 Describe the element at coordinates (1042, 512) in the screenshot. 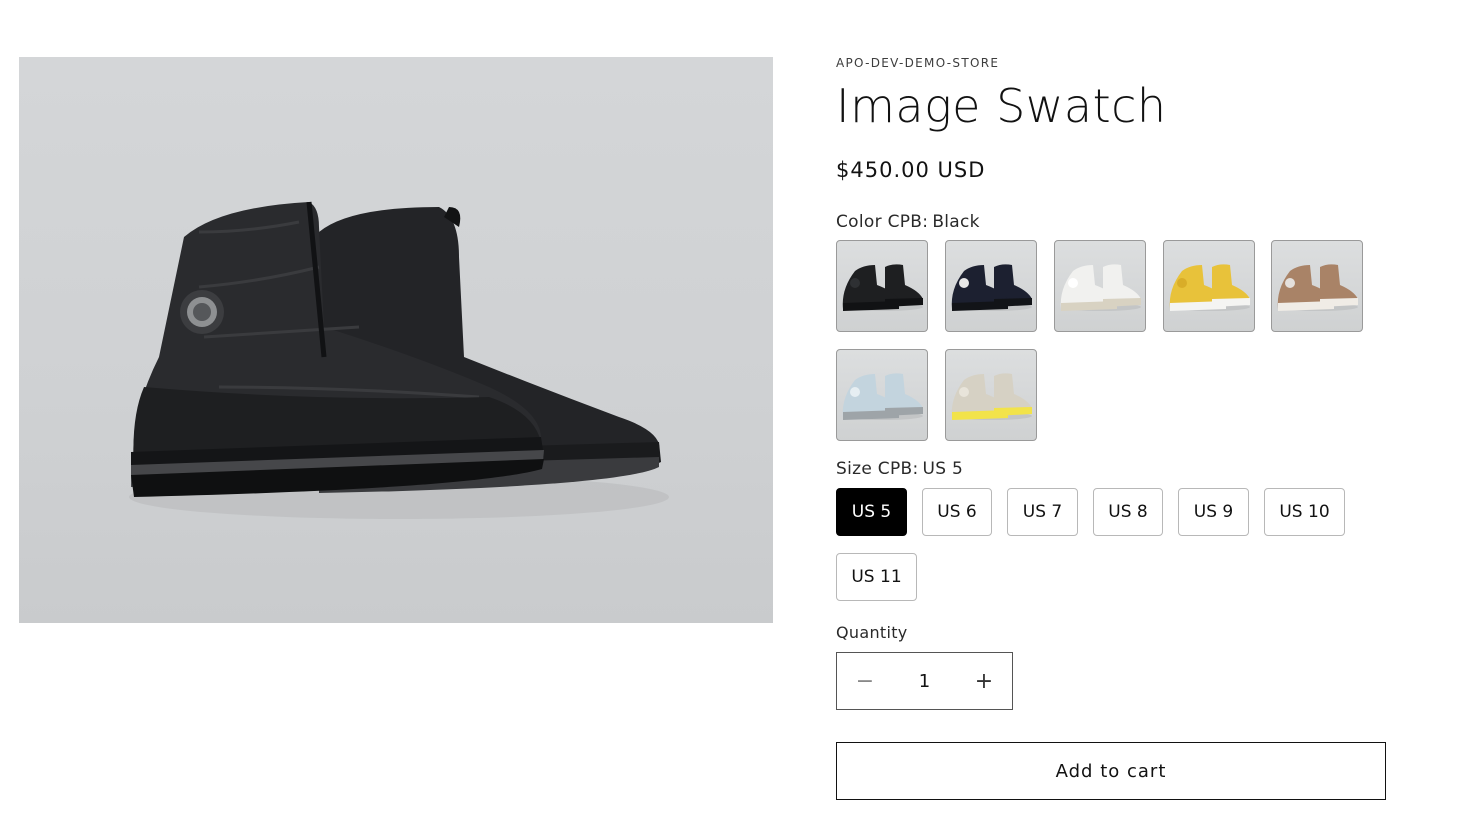

I see `size-option-button: US 7` at that location.